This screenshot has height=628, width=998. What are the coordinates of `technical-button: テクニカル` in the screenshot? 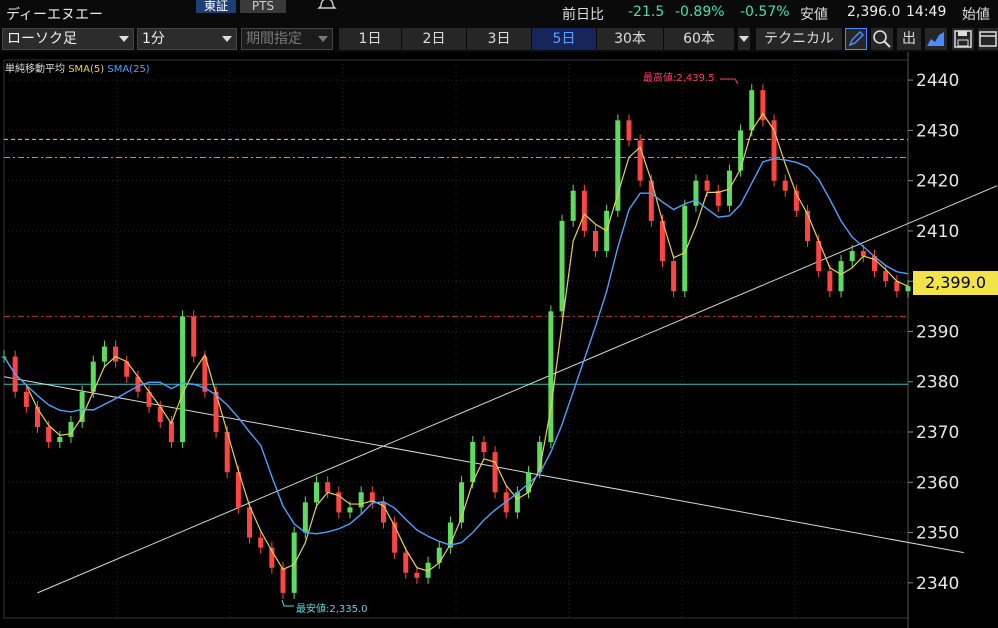 It's located at (799, 39).